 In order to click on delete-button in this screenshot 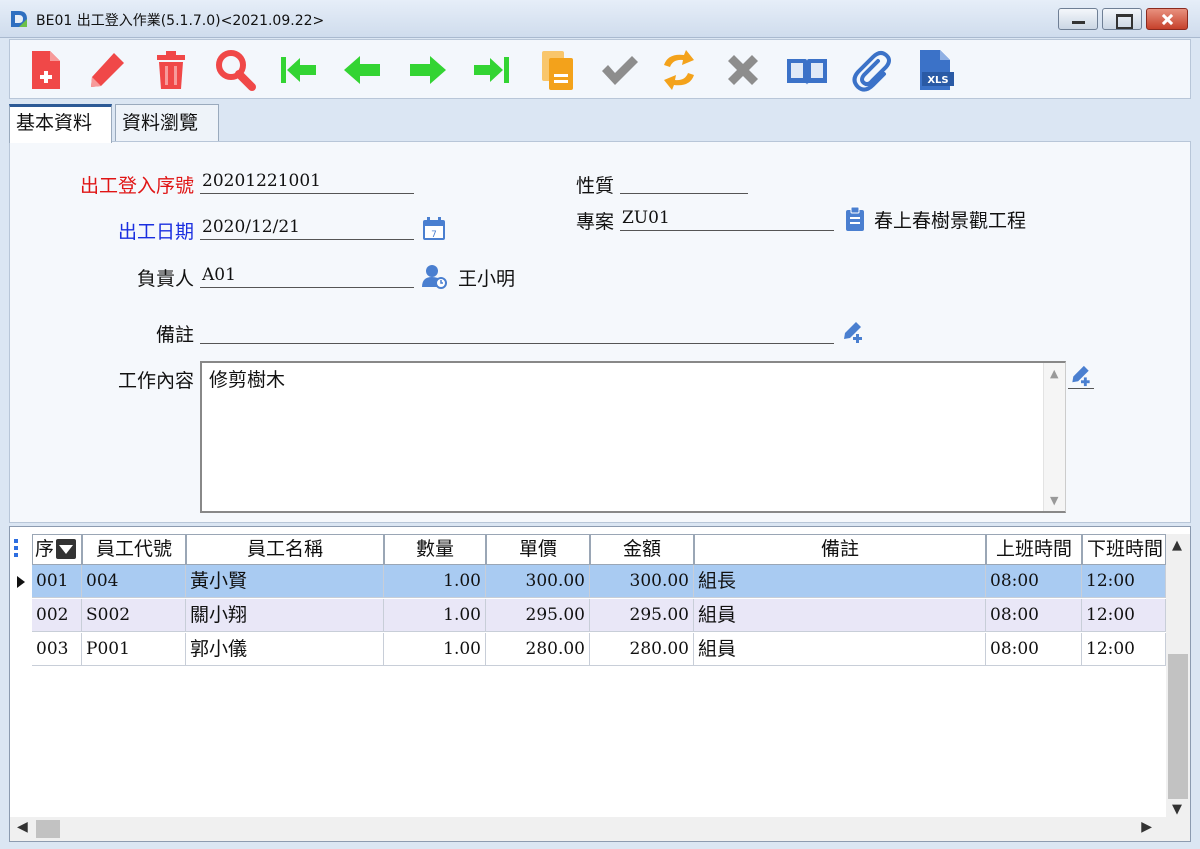, I will do `click(171, 70)`.